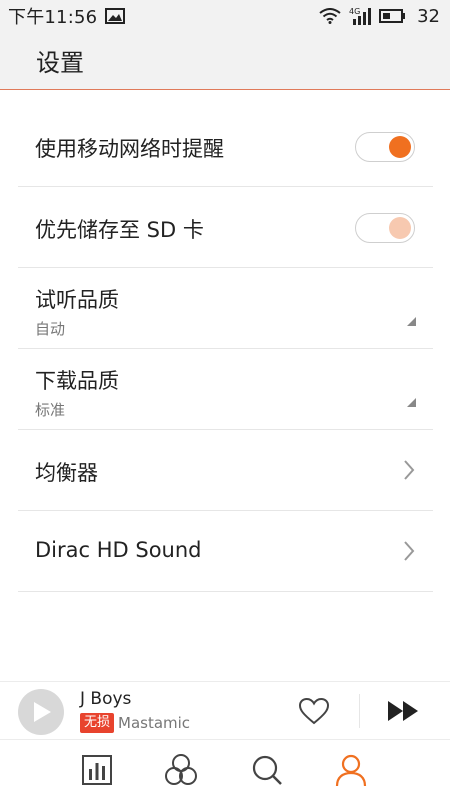 The image size is (450, 800). Describe the element at coordinates (118, 550) in the screenshot. I see `setting-label: Dirac HD Sound` at that location.